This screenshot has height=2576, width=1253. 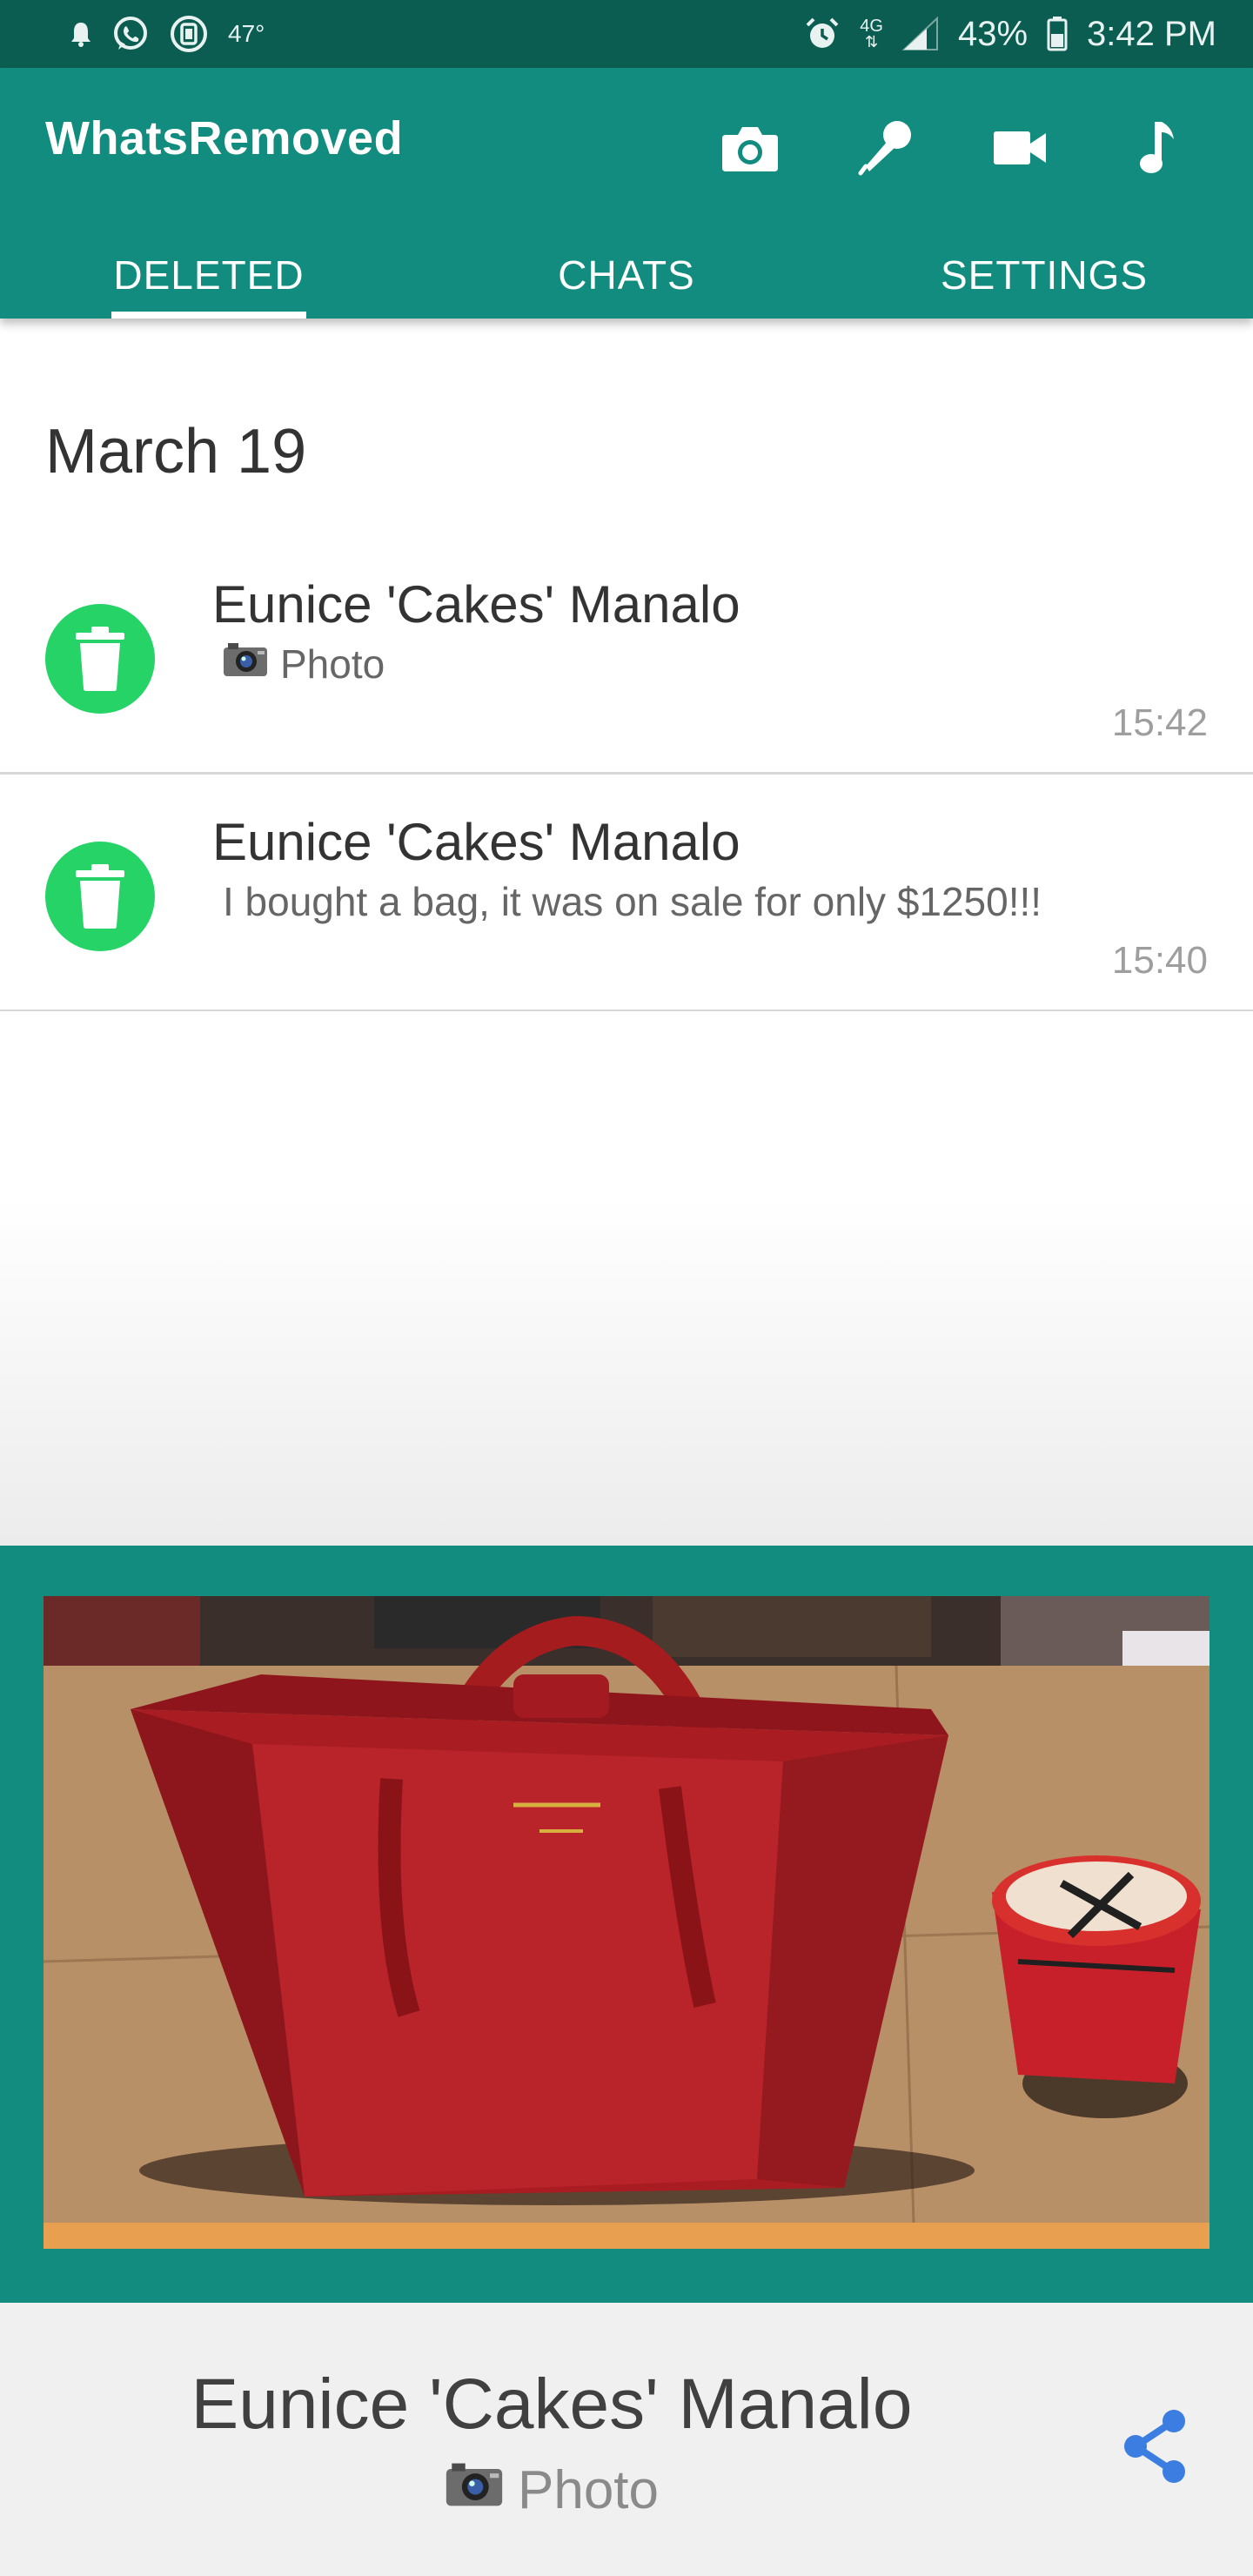 I want to click on microphone-icon, so click(x=886, y=148).